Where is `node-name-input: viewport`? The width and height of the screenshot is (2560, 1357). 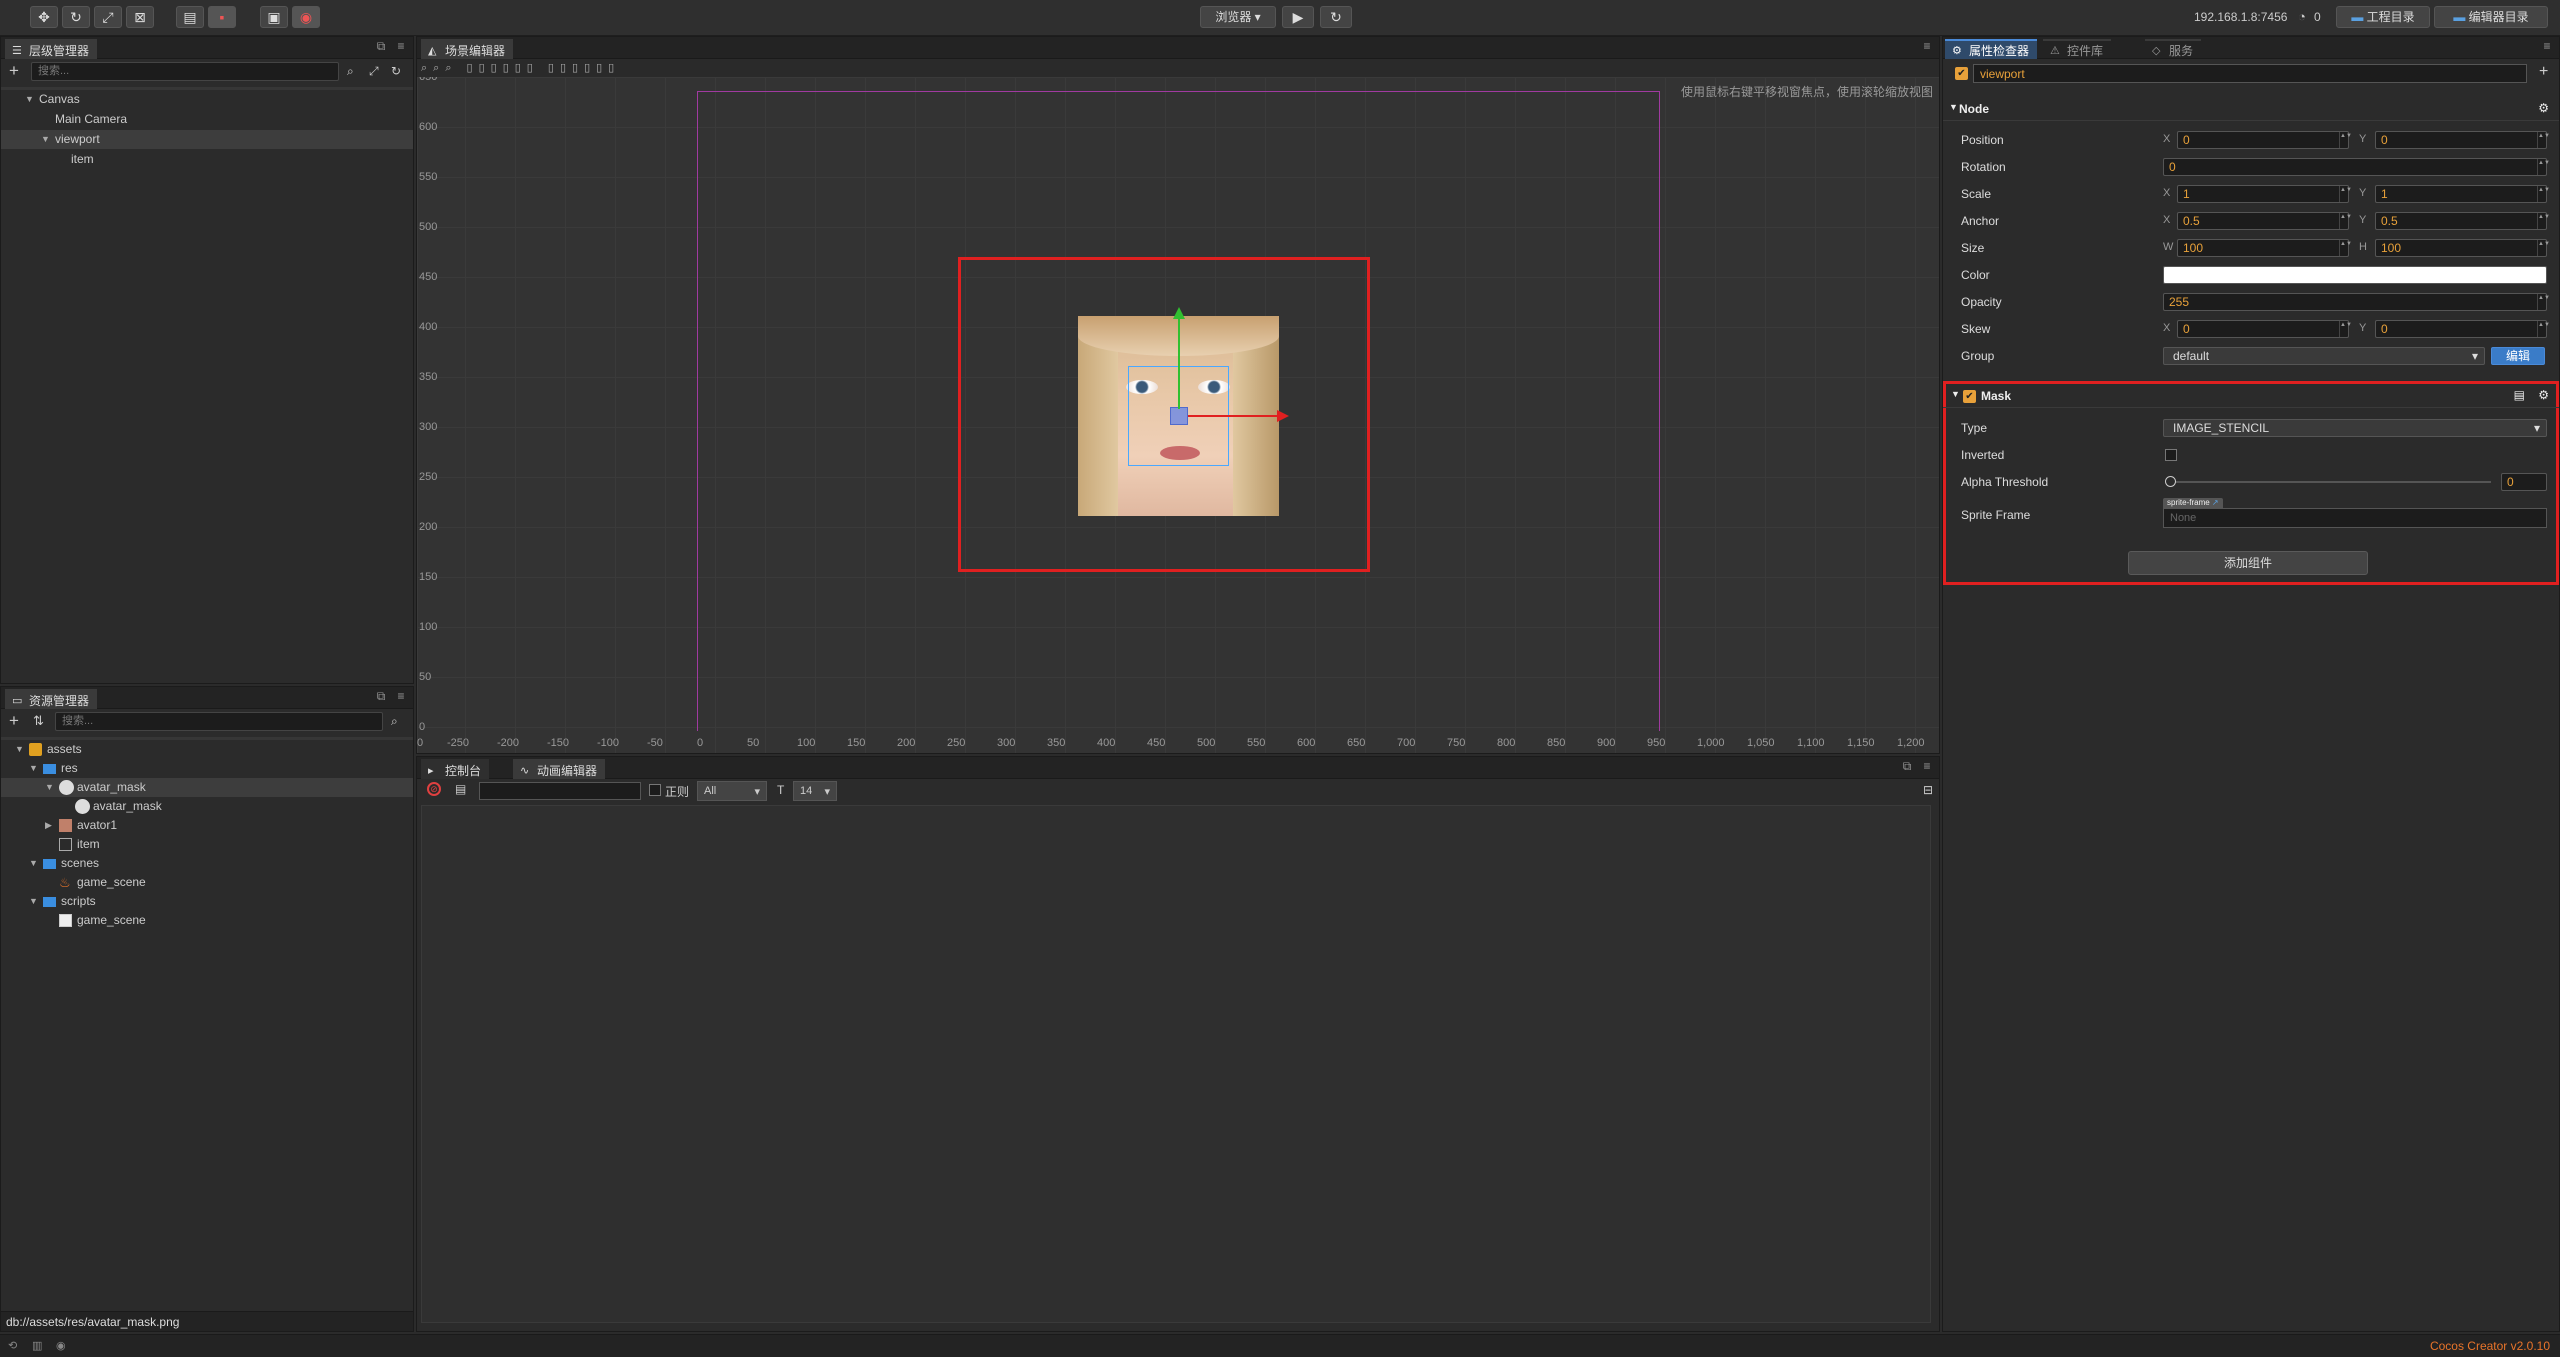
node-name-input: viewport is located at coordinates (2250, 73).